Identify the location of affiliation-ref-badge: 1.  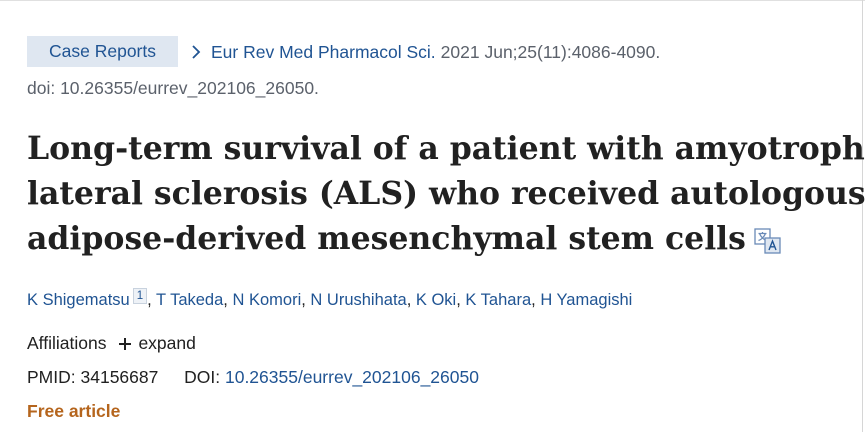
(140, 296).